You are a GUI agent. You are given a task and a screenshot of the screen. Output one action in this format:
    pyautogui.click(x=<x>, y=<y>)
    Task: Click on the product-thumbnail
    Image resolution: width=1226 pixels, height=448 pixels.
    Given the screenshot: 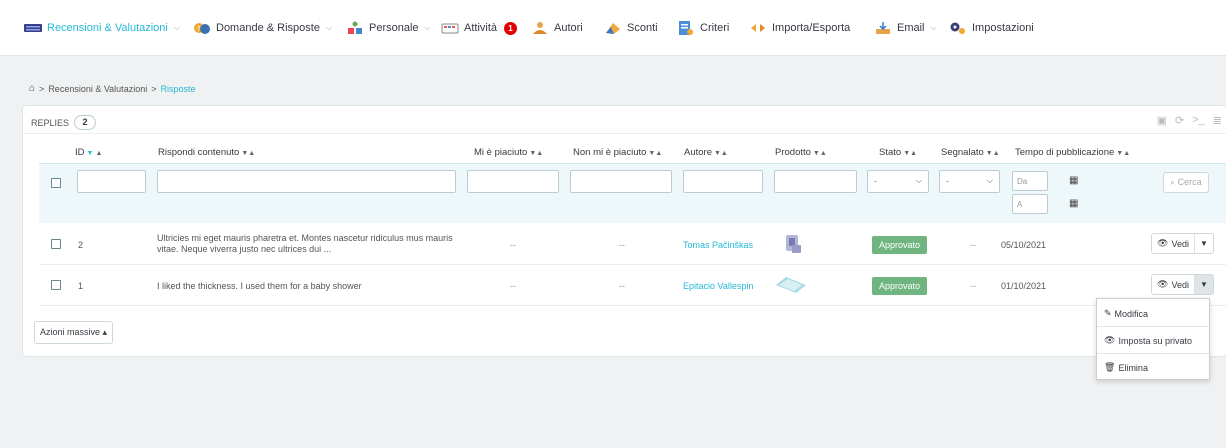 What is the action you would take?
    pyautogui.click(x=793, y=245)
    